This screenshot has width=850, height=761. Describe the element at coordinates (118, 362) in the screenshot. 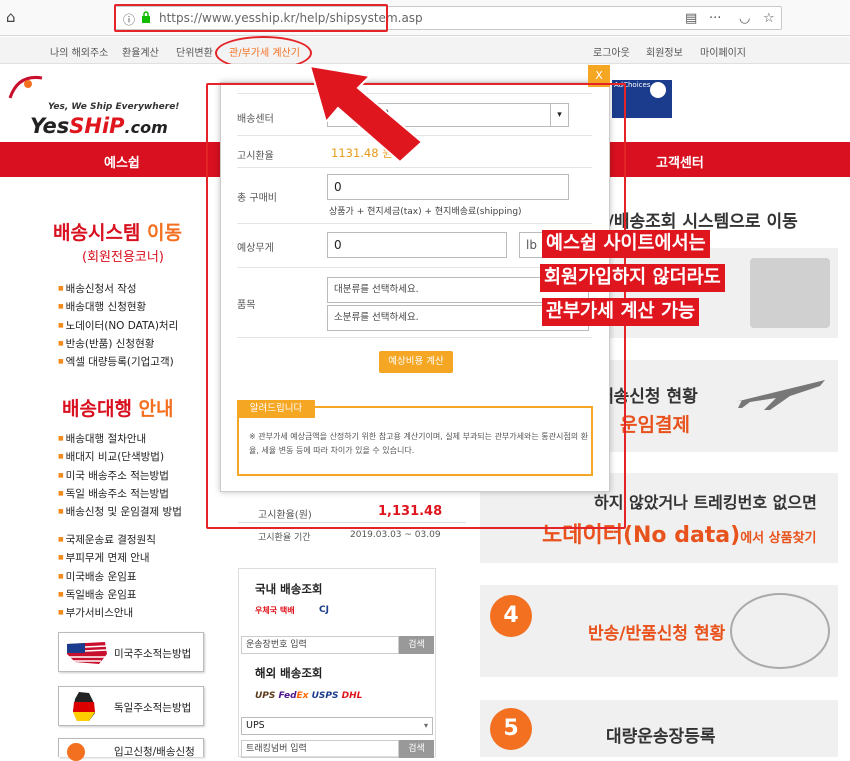

I see `list-item: 엑셀 대량등록(기업고객)` at that location.